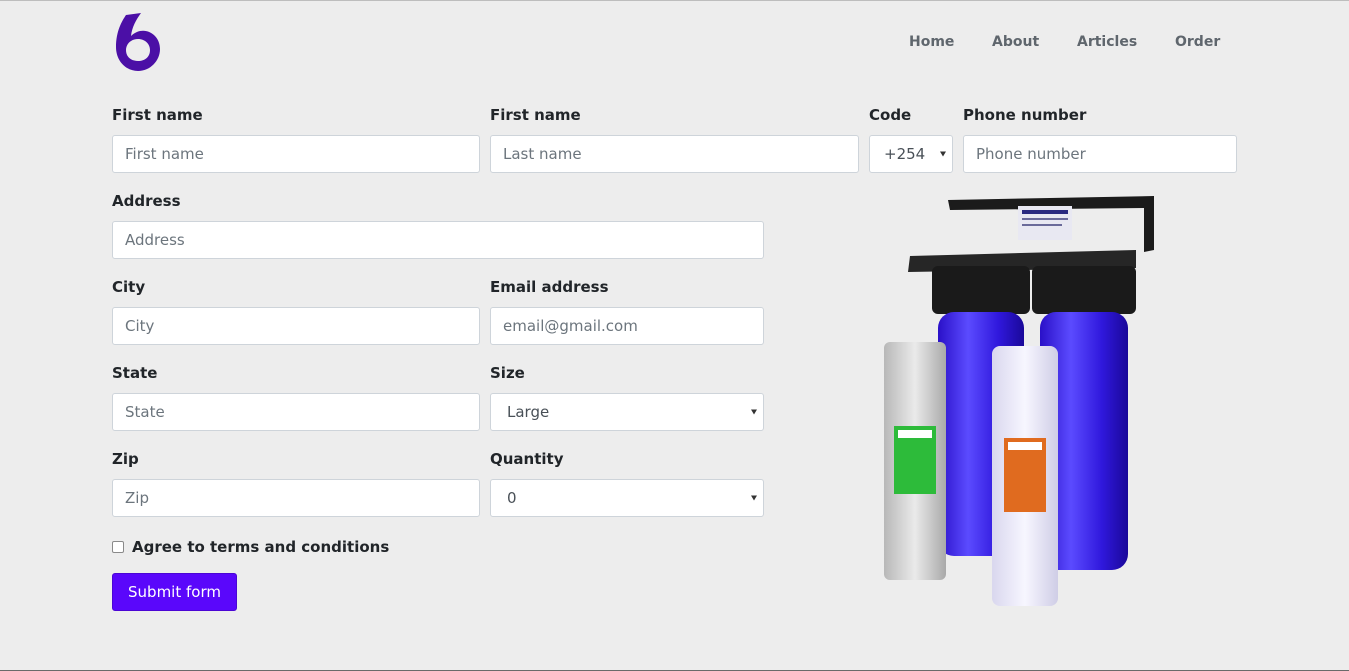 The image size is (1349, 671). Describe the element at coordinates (146, 201) in the screenshot. I see `address-label: Address` at that location.